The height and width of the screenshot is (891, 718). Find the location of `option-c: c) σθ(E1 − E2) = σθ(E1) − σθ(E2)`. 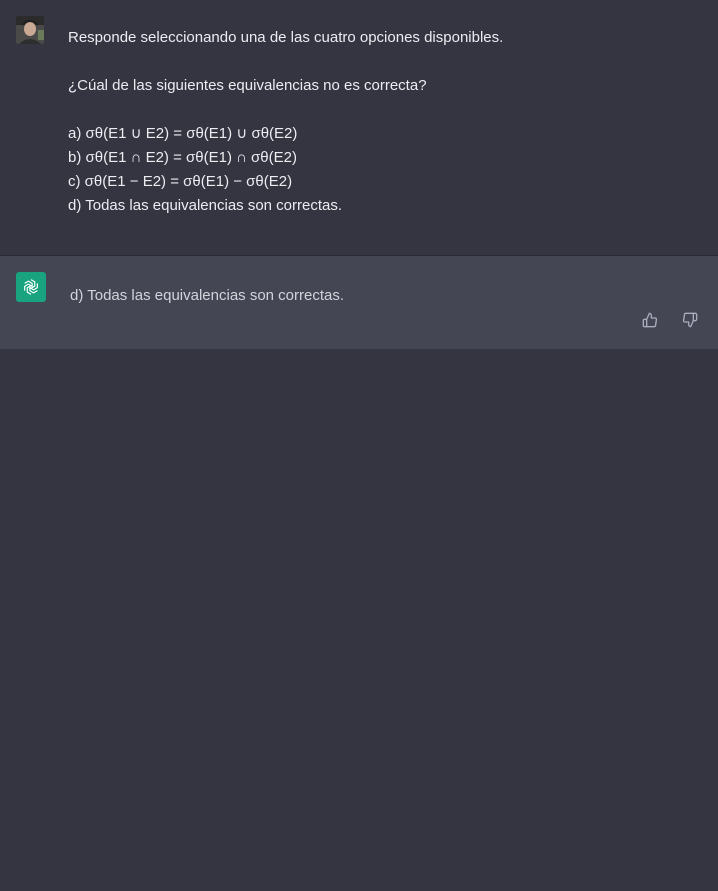

option-c: c) σθ(E1 − E2) = σθ(E1) − σθ(E2) is located at coordinates (180, 181).